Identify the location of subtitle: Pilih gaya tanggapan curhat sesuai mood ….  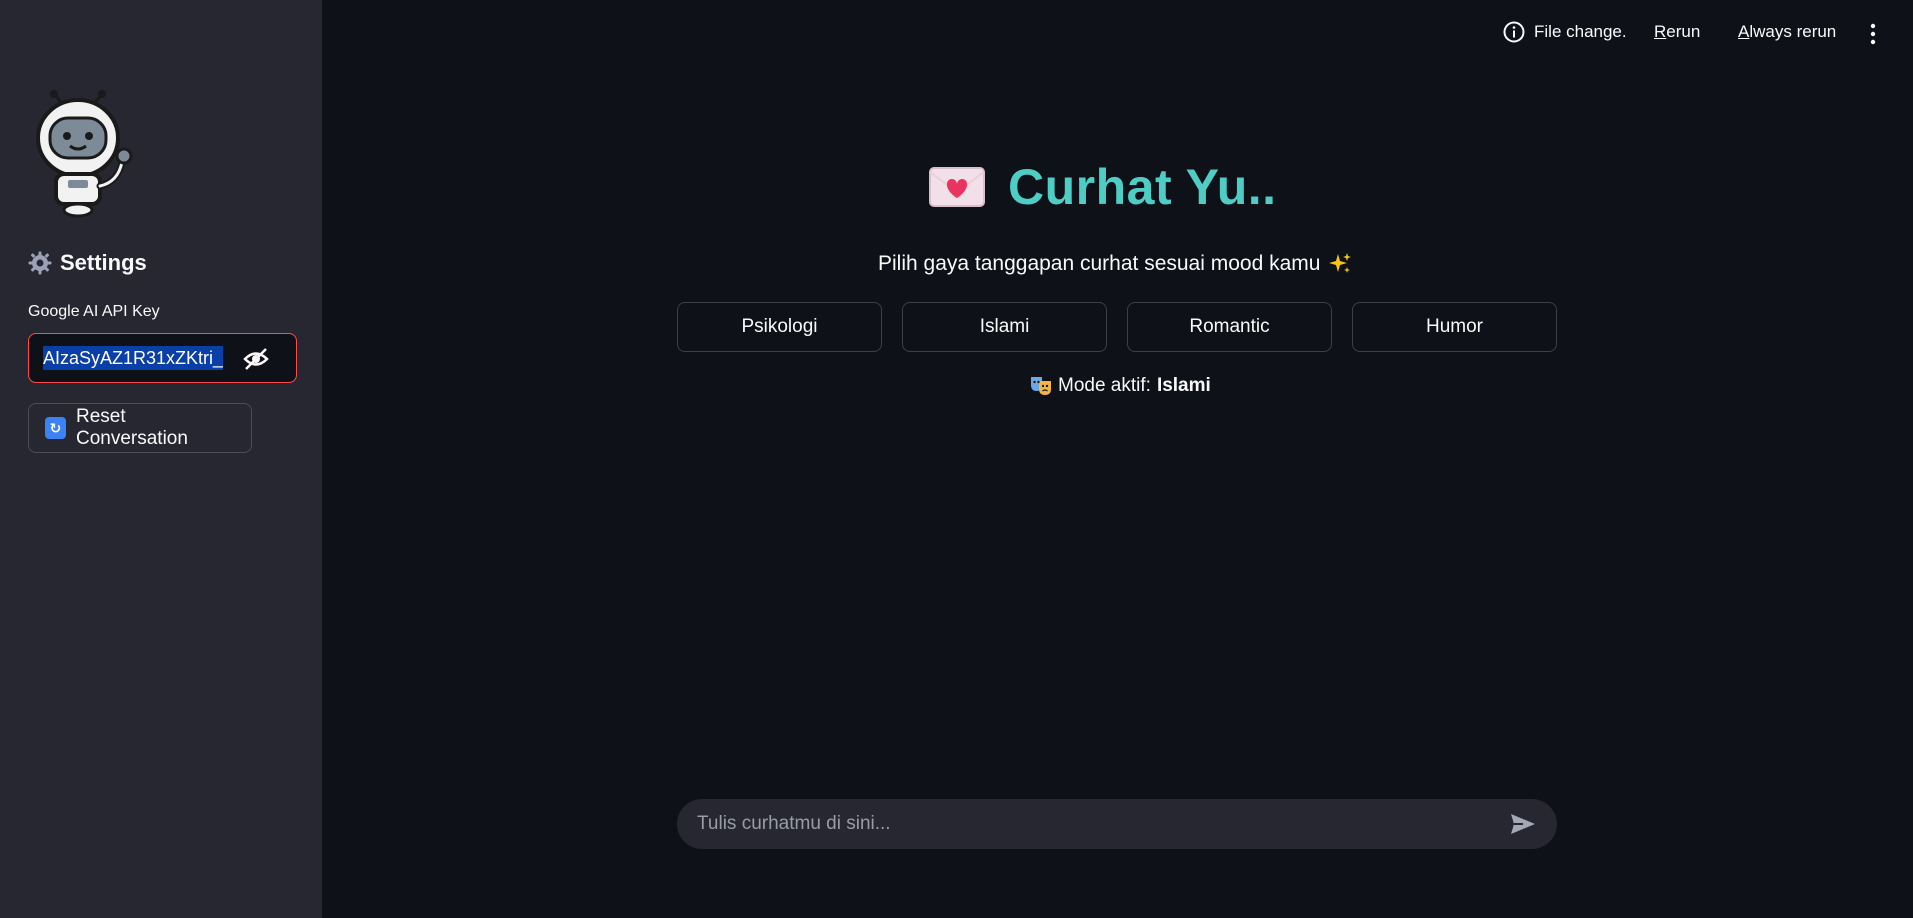
(1115, 264).